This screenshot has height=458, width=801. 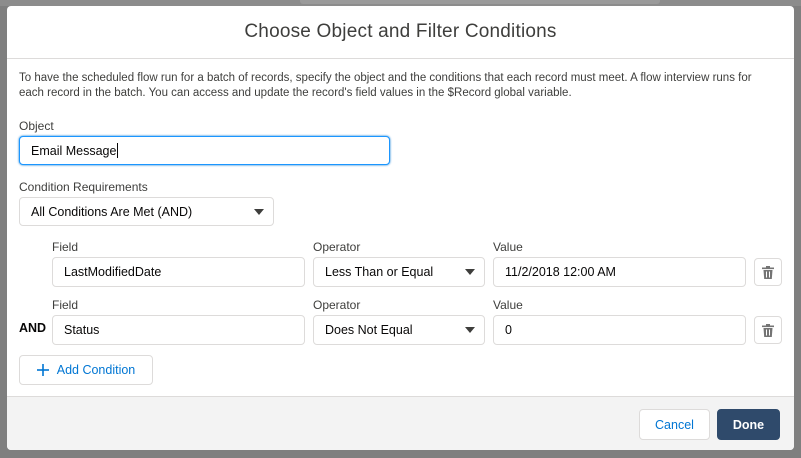 I want to click on condition-2-field-input: Status, so click(x=178, y=330).